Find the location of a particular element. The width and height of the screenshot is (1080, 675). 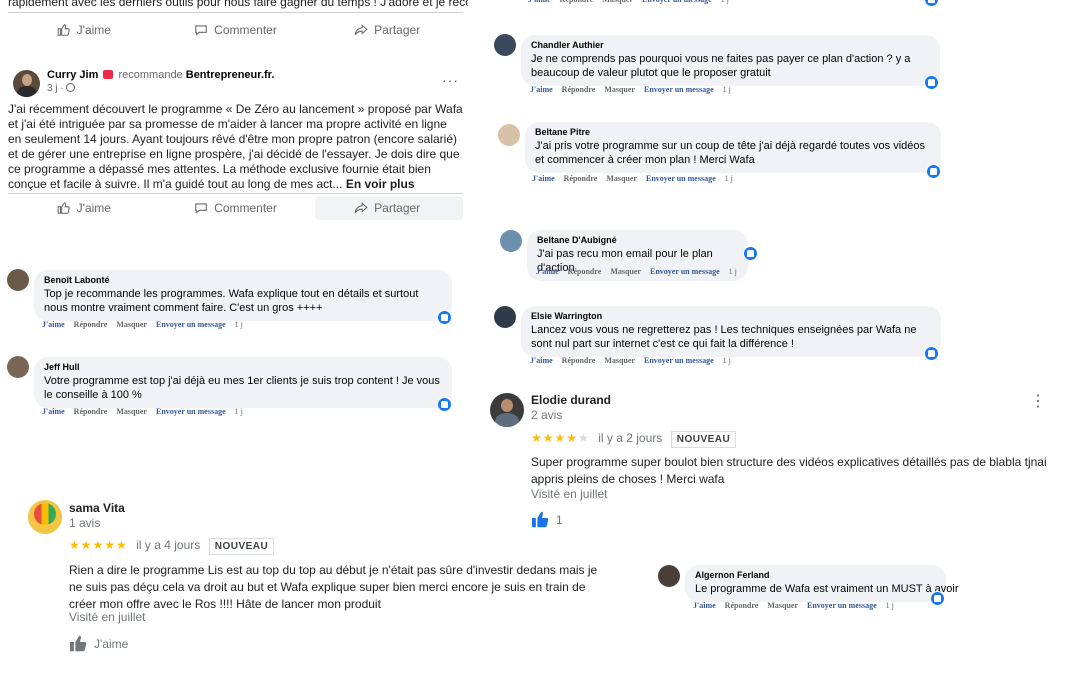

commenter-name: Benoît Labonté is located at coordinates (243, 280).